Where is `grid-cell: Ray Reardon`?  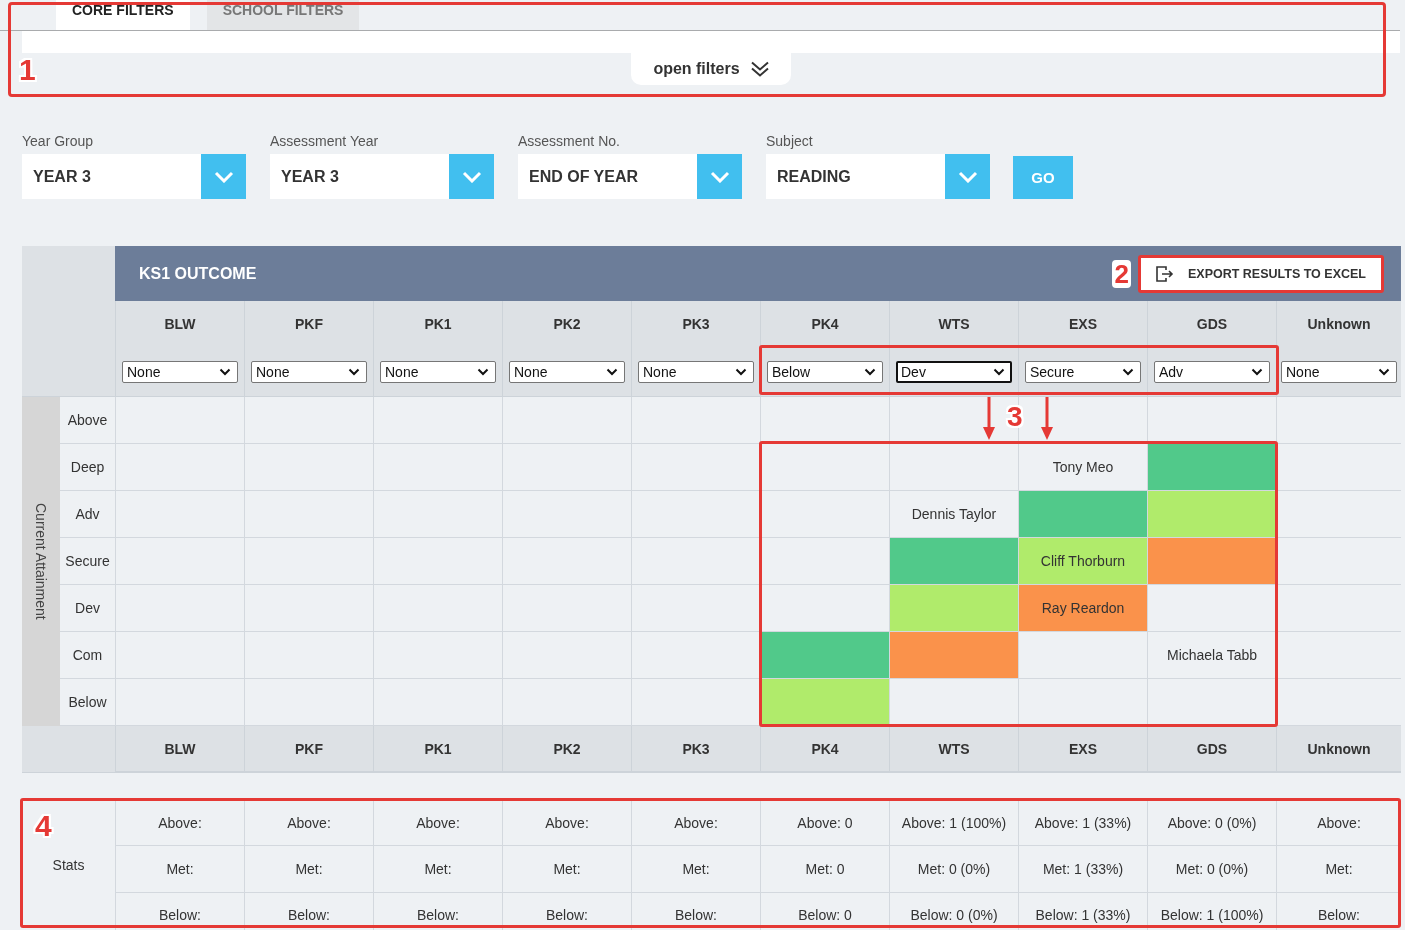
grid-cell: Ray Reardon is located at coordinates (1082, 608).